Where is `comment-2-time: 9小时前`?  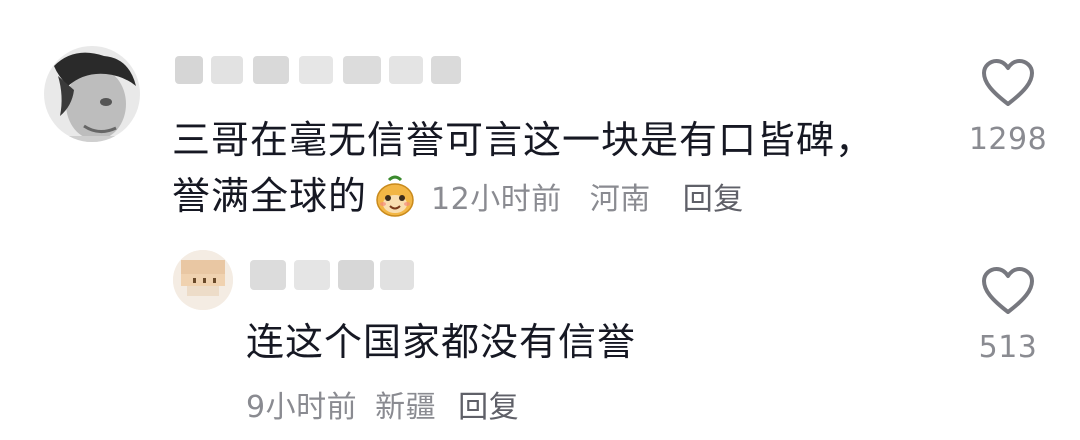
comment-2-time: 9小时前 is located at coordinates (302, 407).